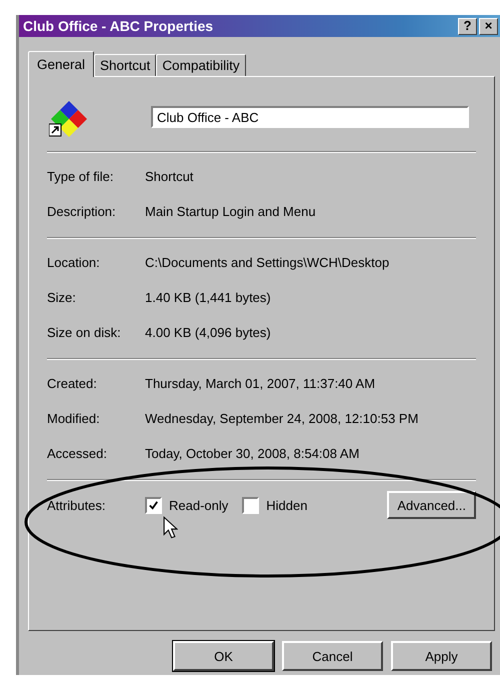 The height and width of the screenshot is (684, 500). I want to click on mouse-pointer-icon, so click(170, 528).